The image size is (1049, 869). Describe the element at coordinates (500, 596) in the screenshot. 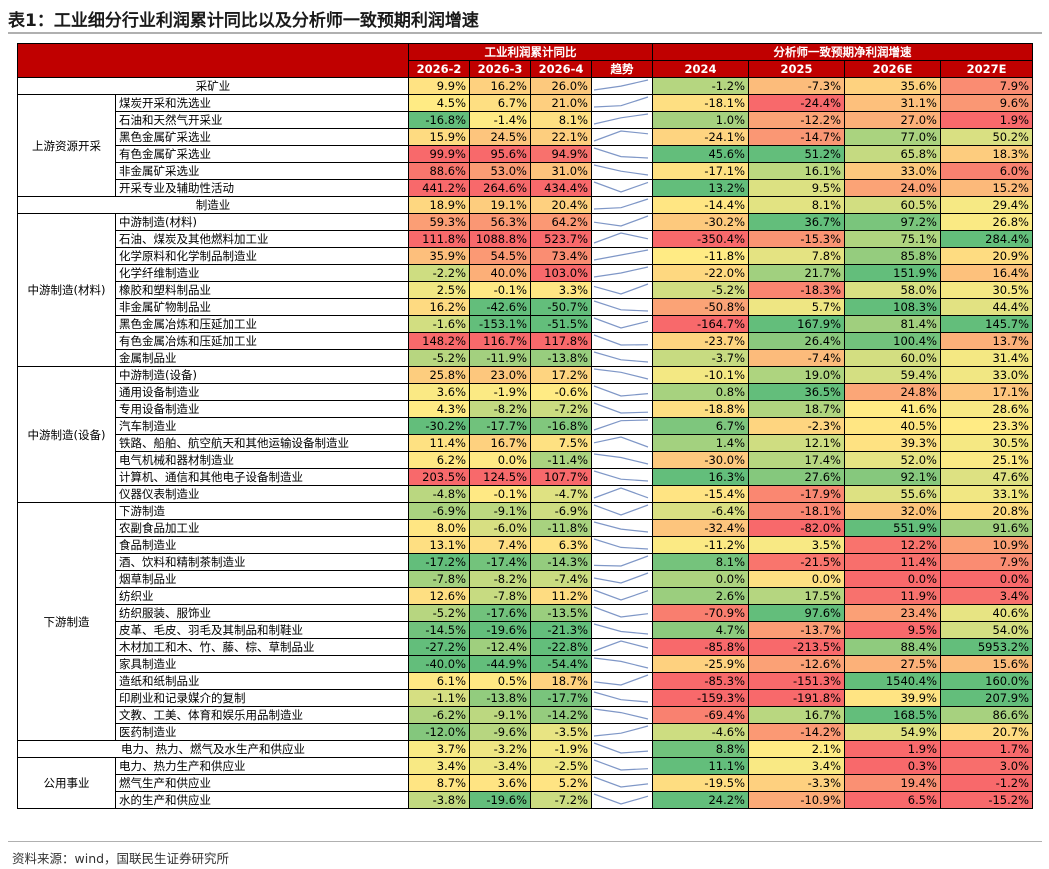

I see `profit-yoy-cell: -7.8%` at that location.